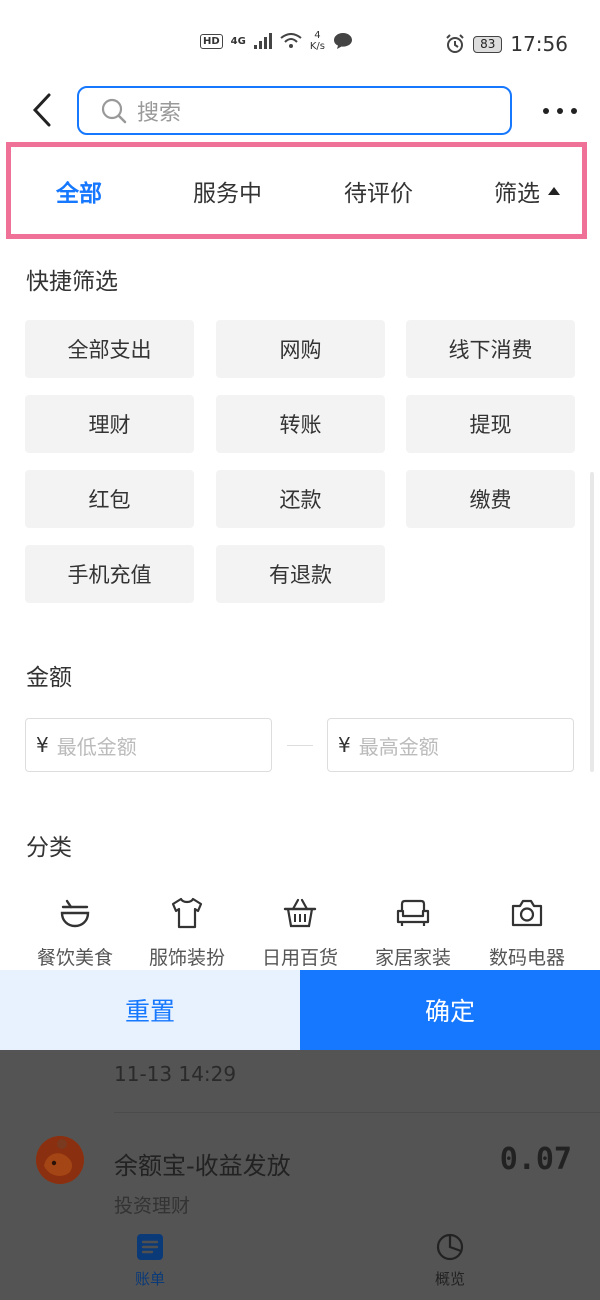 The height and width of the screenshot is (1300, 600). Describe the element at coordinates (300, 499) in the screenshot. I see `chip-repayment: 还款` at that location.